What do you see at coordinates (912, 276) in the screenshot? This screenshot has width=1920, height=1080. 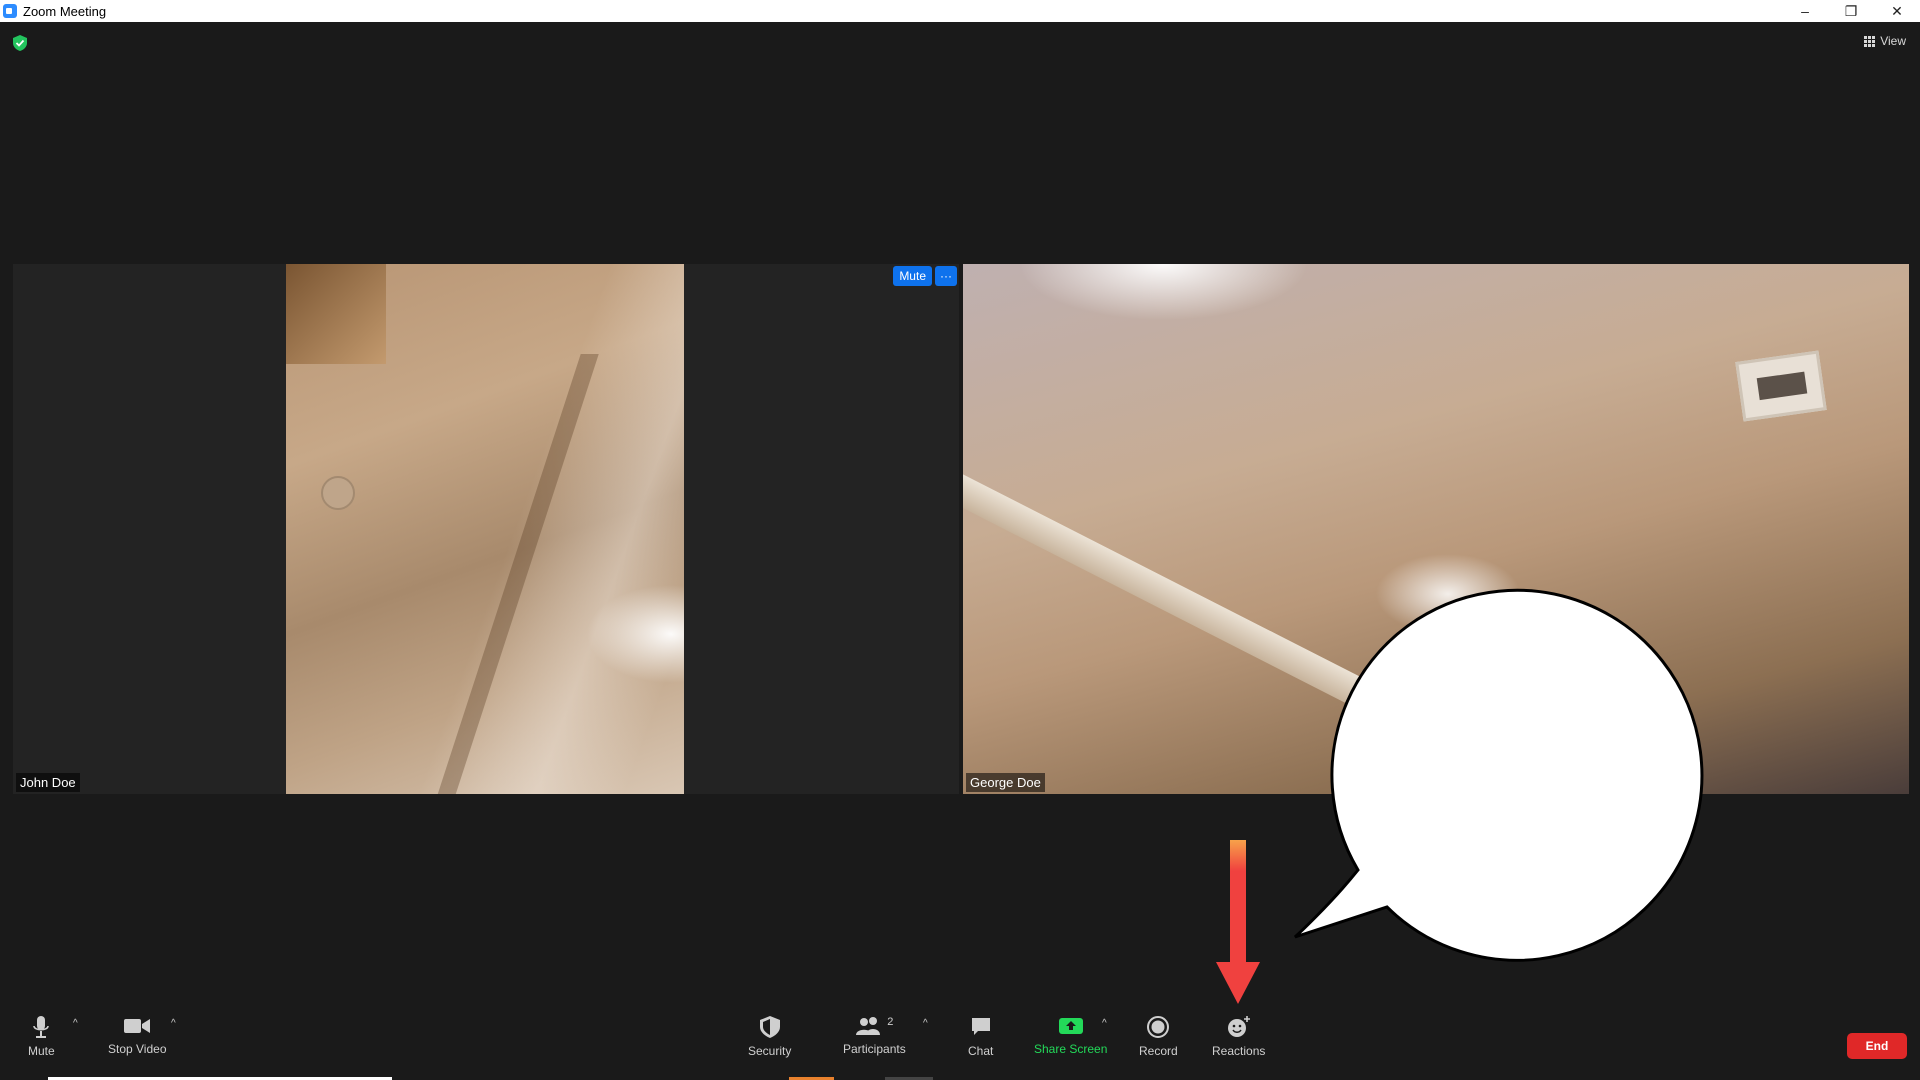 I see `tile-mute-button: Mute` at bounding box center [912, 276].